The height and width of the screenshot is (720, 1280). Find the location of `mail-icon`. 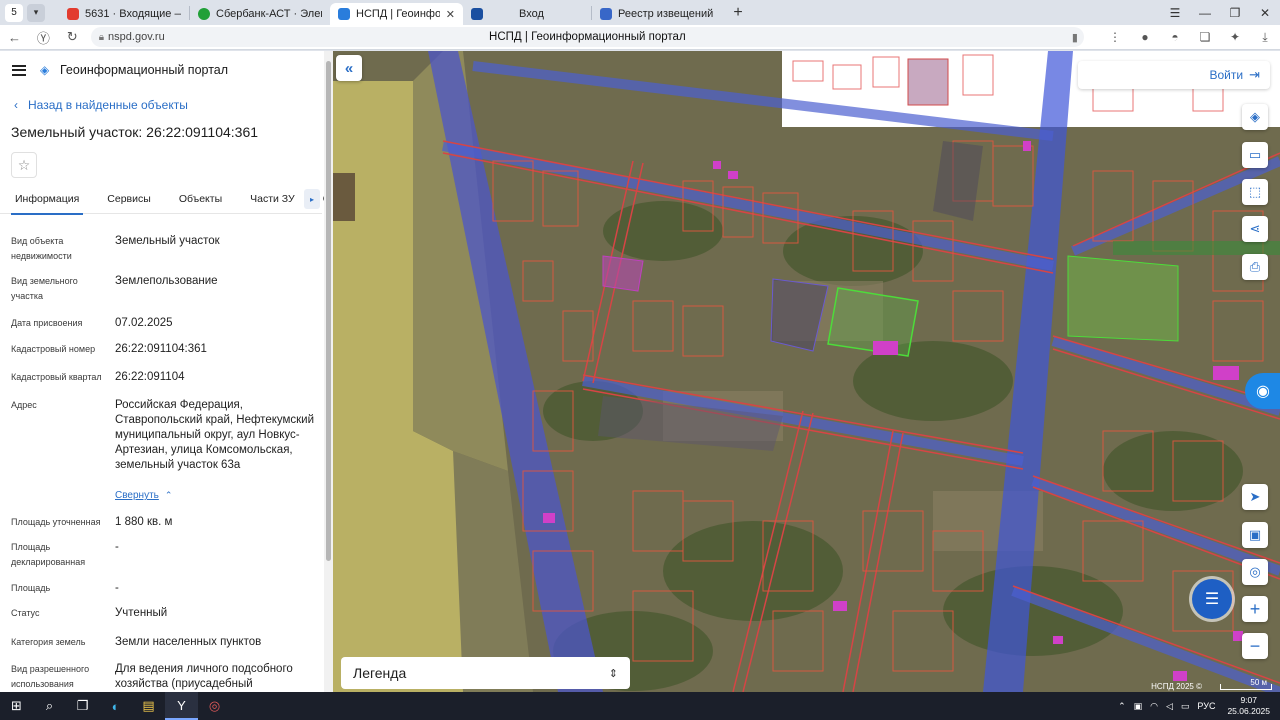

mail-icon is located at coordinates (73, 14).